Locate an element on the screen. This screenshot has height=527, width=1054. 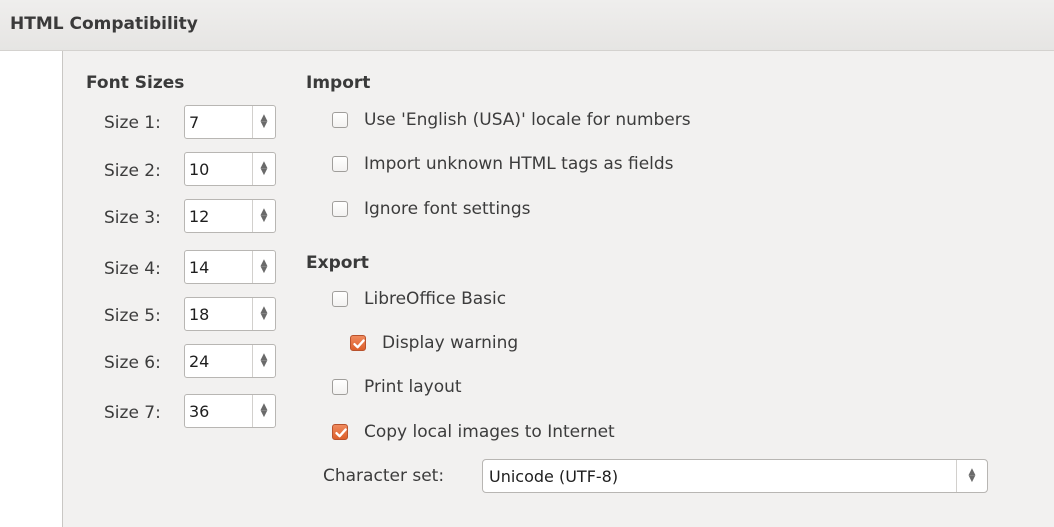
size-7-value: 36 is located at coordinates (199, 411).